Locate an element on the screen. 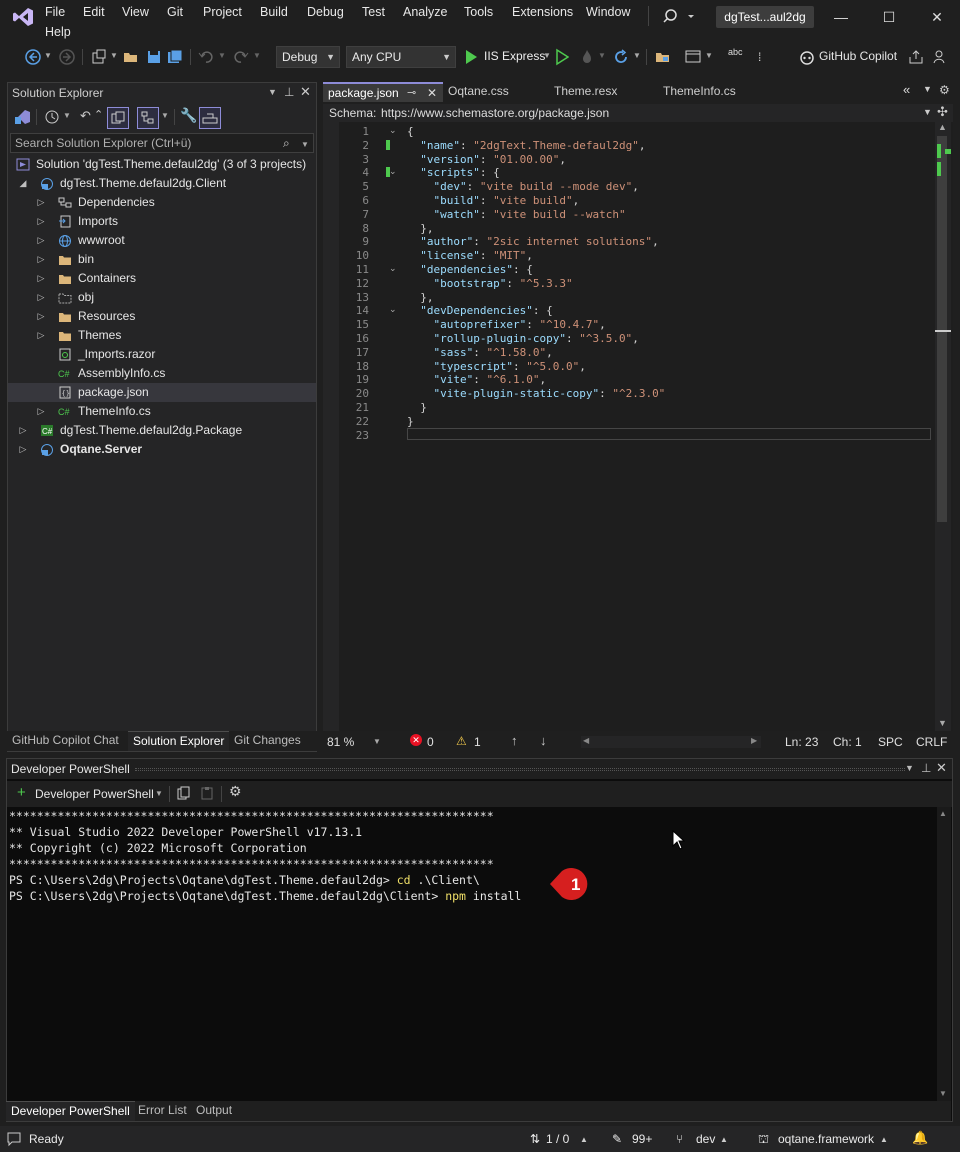  tab-git-changes: Git Changes is located at coordinates (267, 741).